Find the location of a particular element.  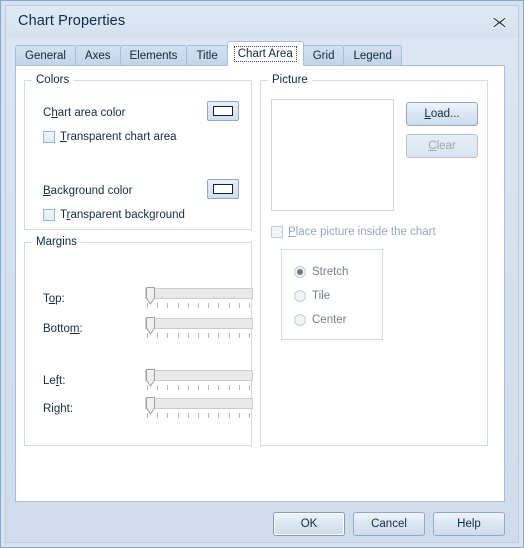

radio-tile: Tile is located at coordinates (312, 296).